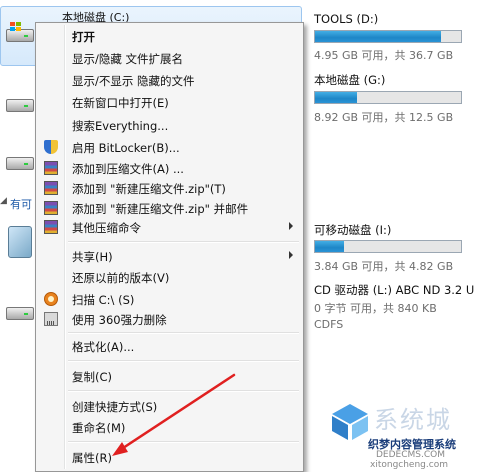 The image size is (478, 472). I want to click on drive-name-l: CD 驱动器 (L:) ABC ND 3.2 U, so click(394, 290).